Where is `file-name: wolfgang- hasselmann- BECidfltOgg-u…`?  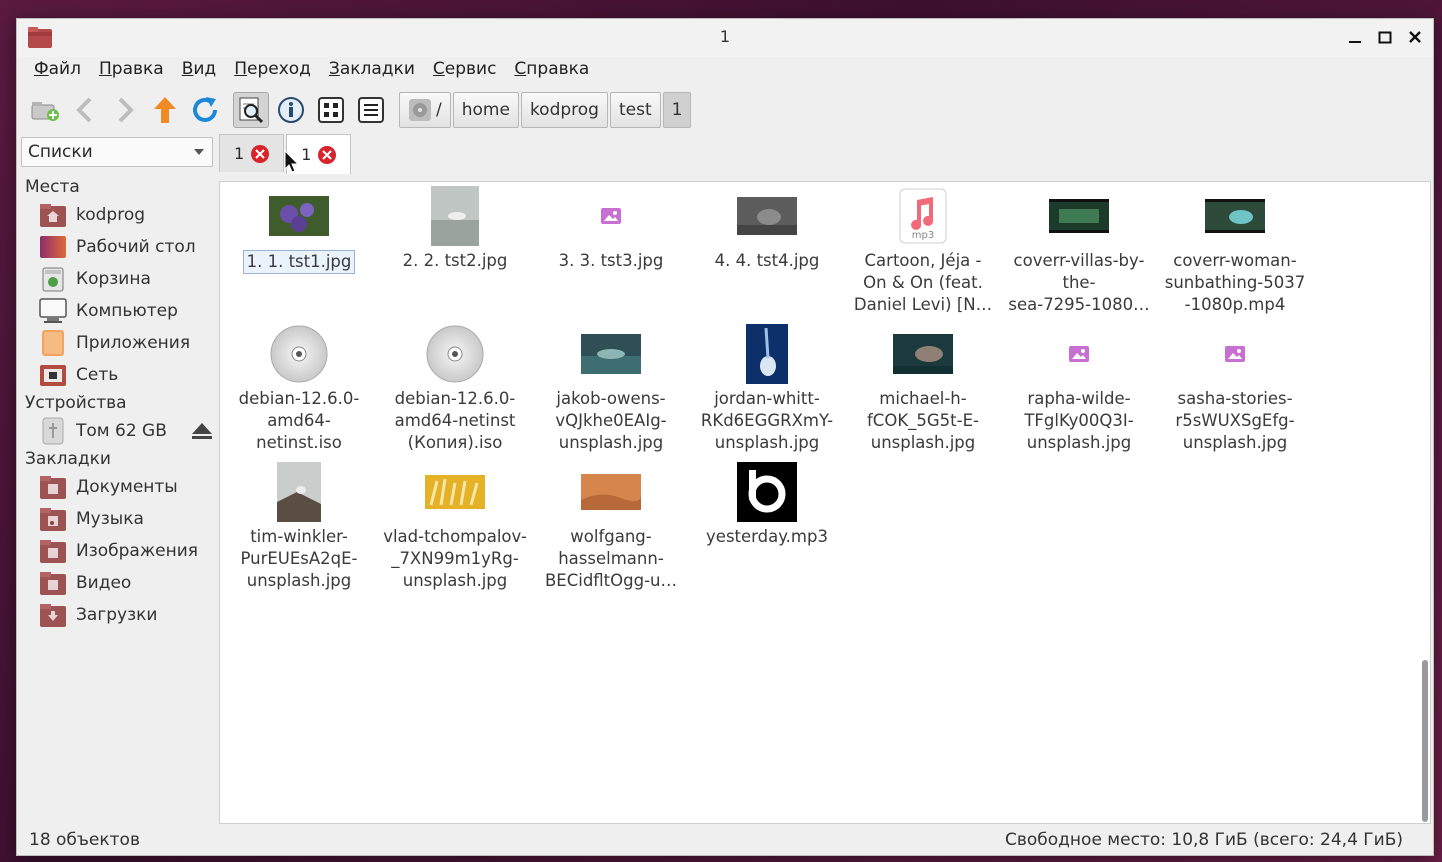
file-name: wolfgang- hasselmann- BECidfltOgg-u… is located at coordinates (611, 559).